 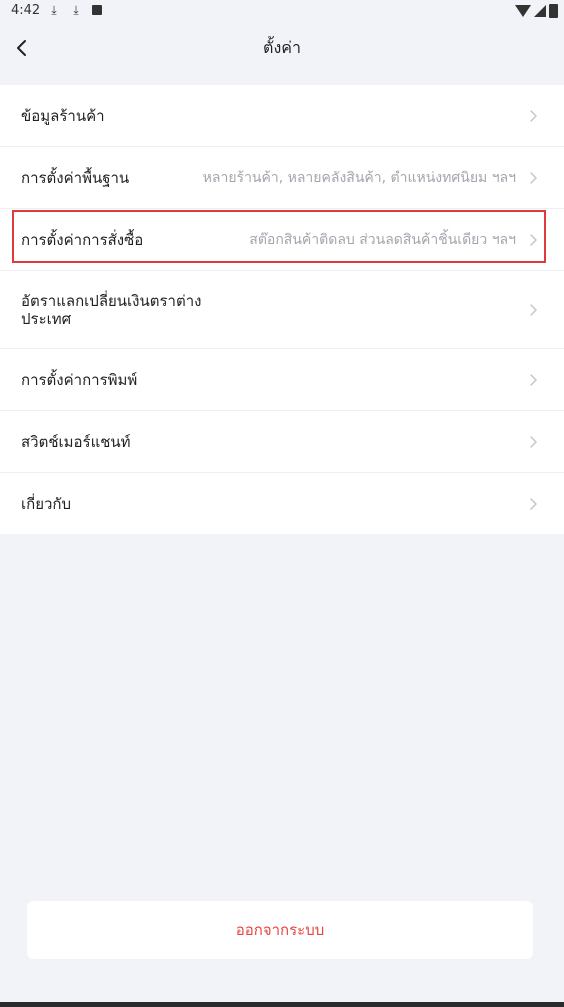 I want to click on wifi-icon, so click(x=523, y=11).